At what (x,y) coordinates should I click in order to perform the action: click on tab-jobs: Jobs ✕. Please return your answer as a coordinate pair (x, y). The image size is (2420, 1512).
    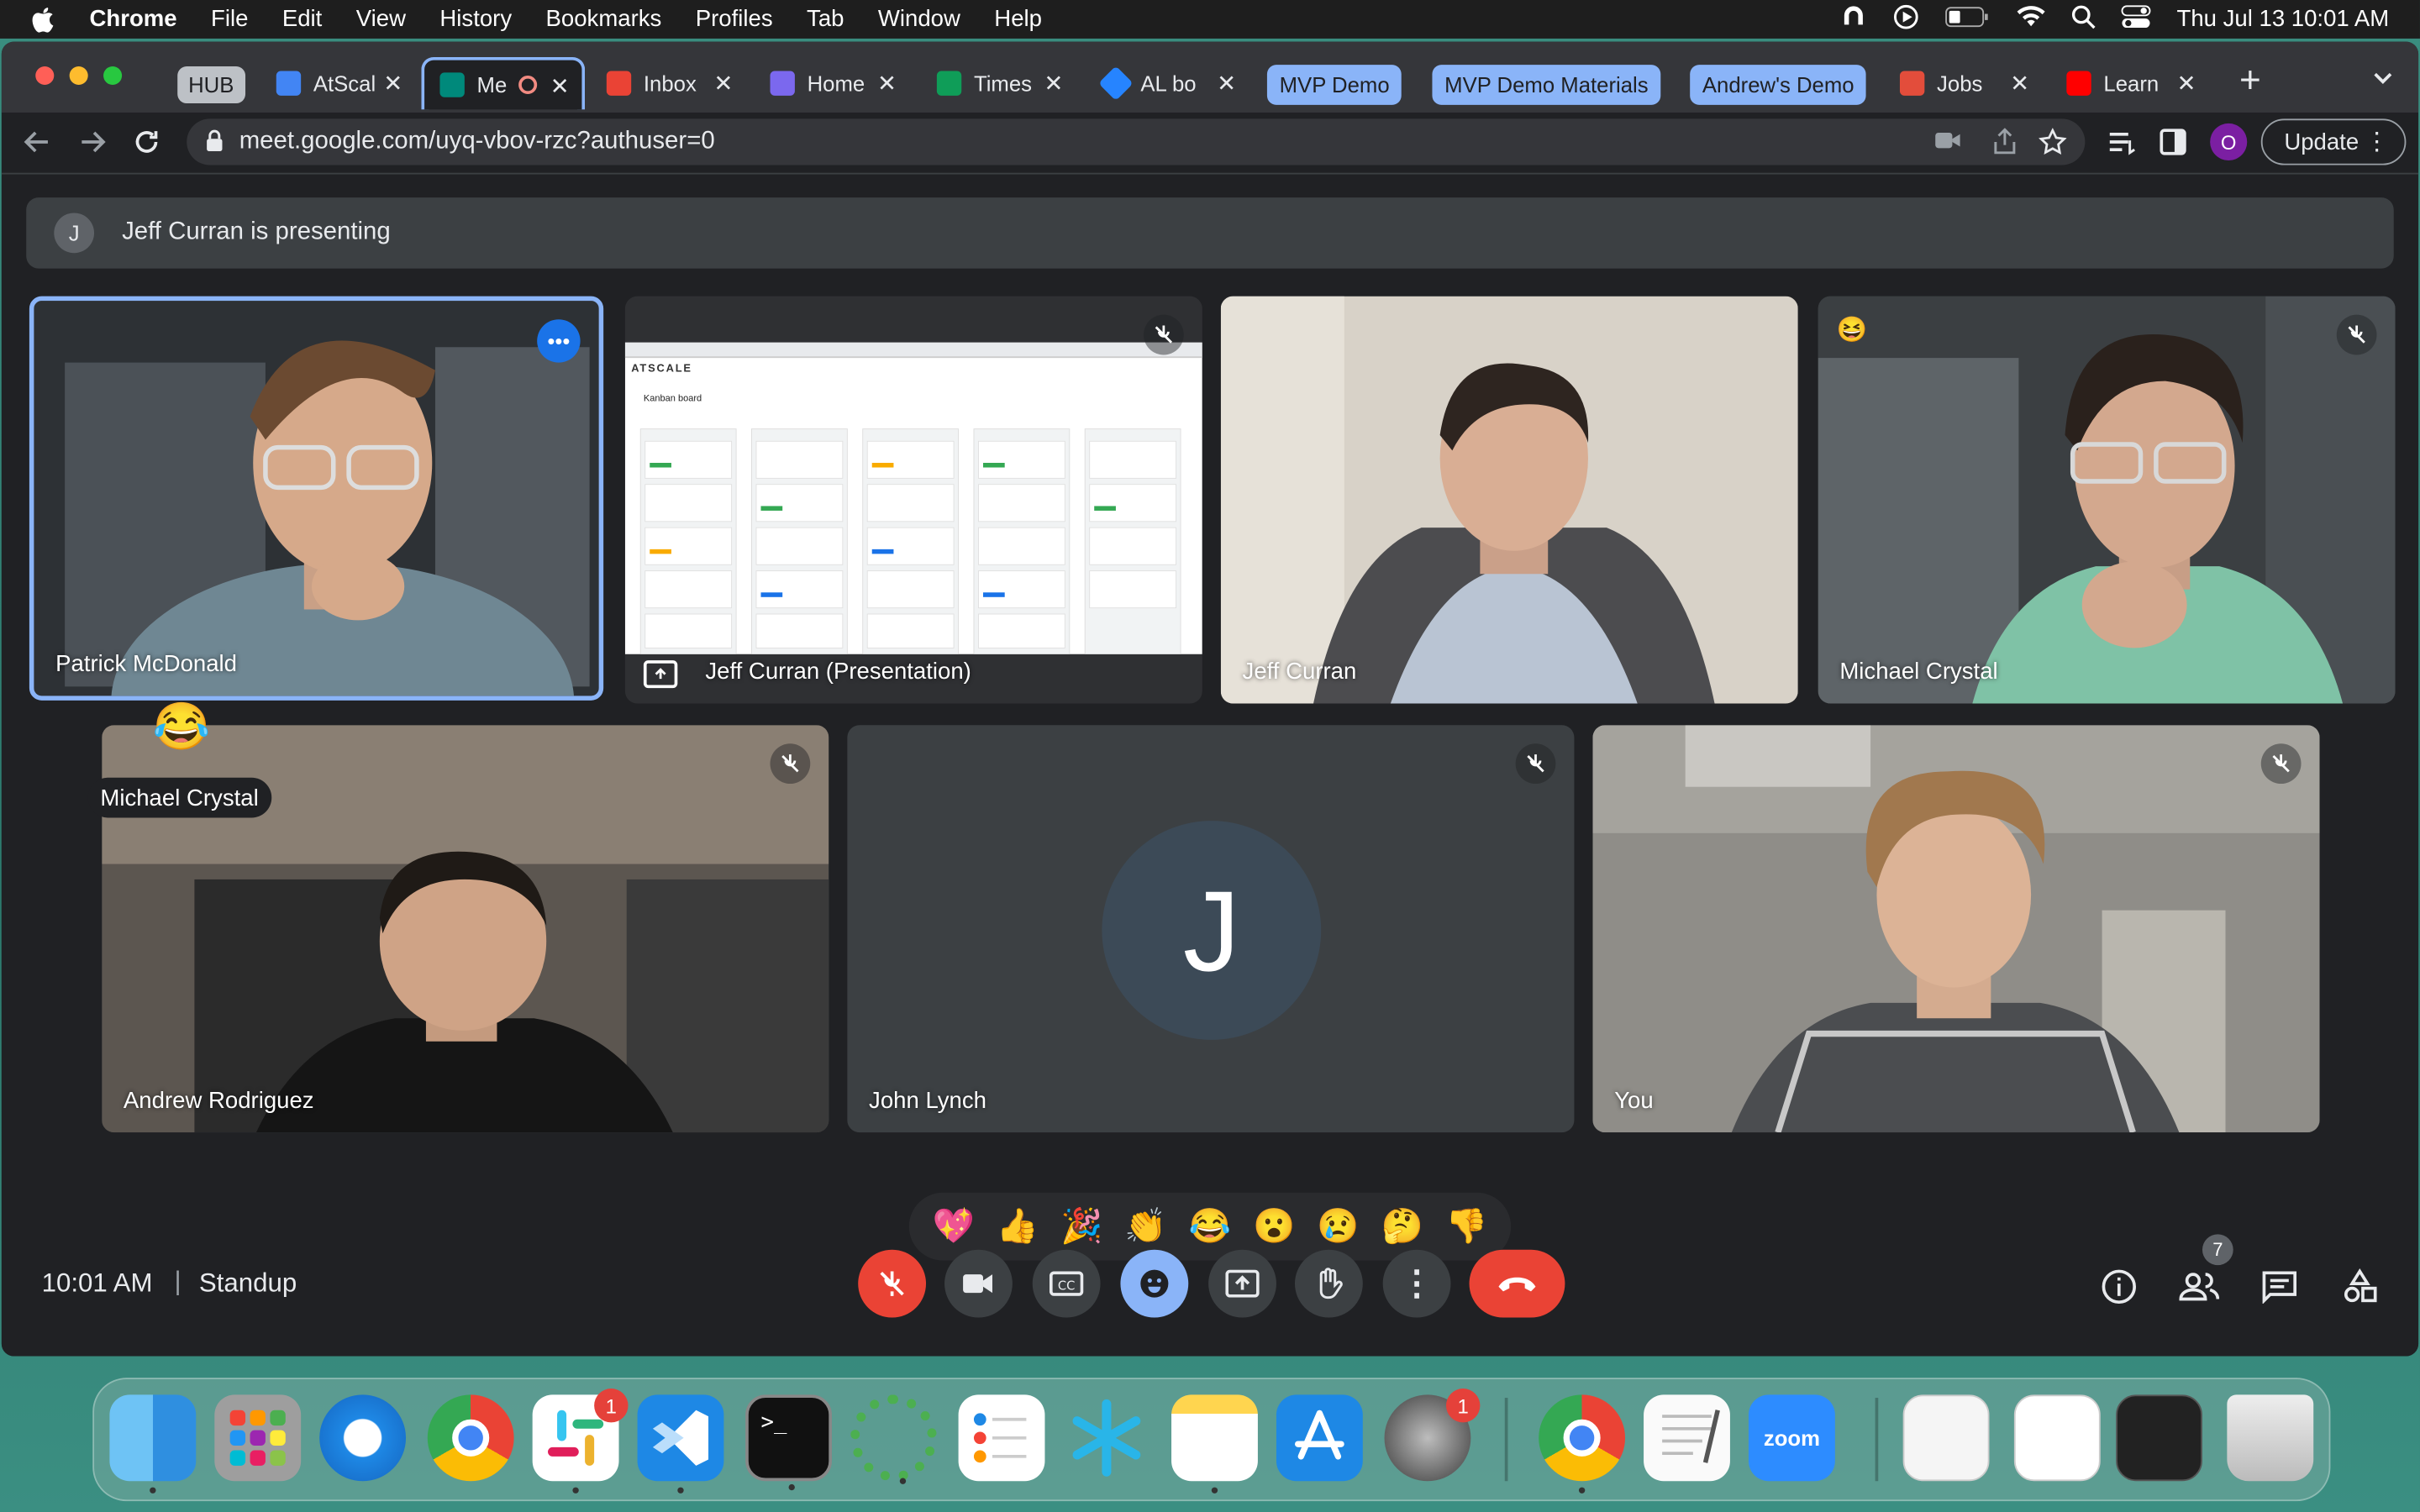
    Looking at the image, I should click on (1964, 83).